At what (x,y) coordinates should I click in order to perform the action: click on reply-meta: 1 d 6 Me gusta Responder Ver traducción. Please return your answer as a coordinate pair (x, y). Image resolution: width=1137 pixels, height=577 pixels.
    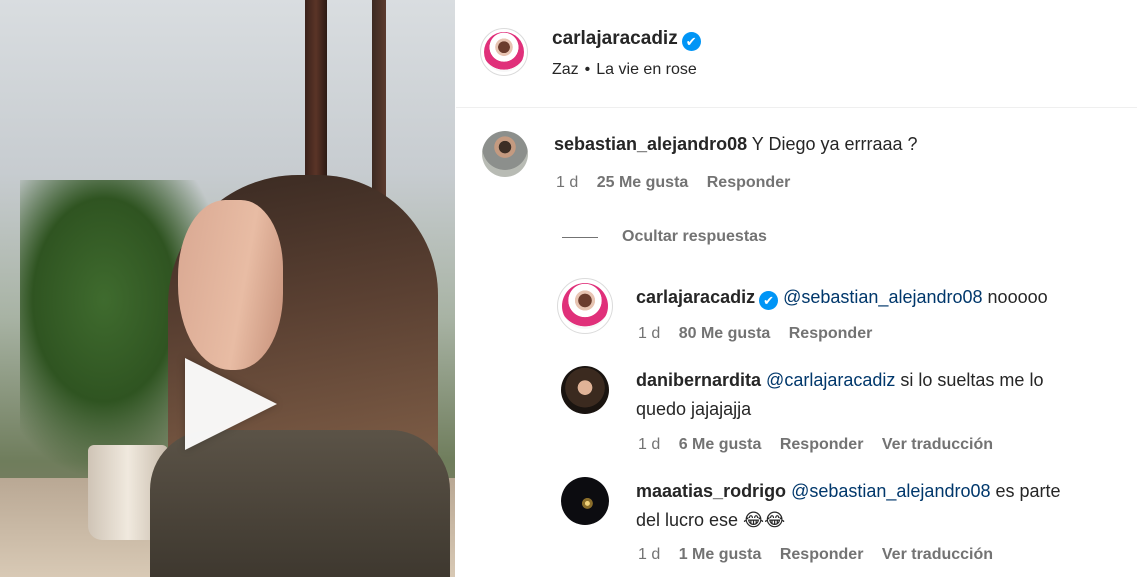
    Looking at the image, I should click on (822, 445).